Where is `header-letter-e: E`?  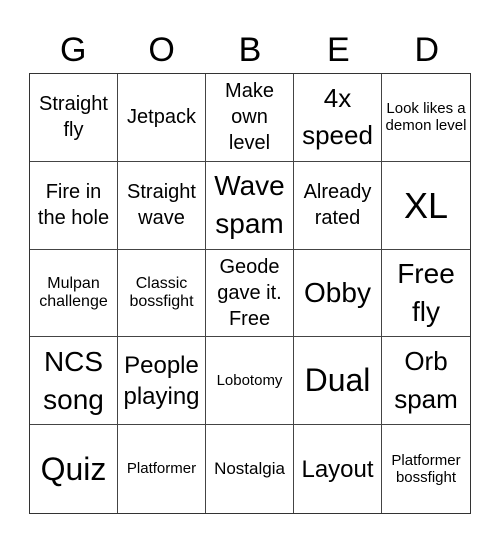
header-letter-e: E is located at coordinates (338, 50).